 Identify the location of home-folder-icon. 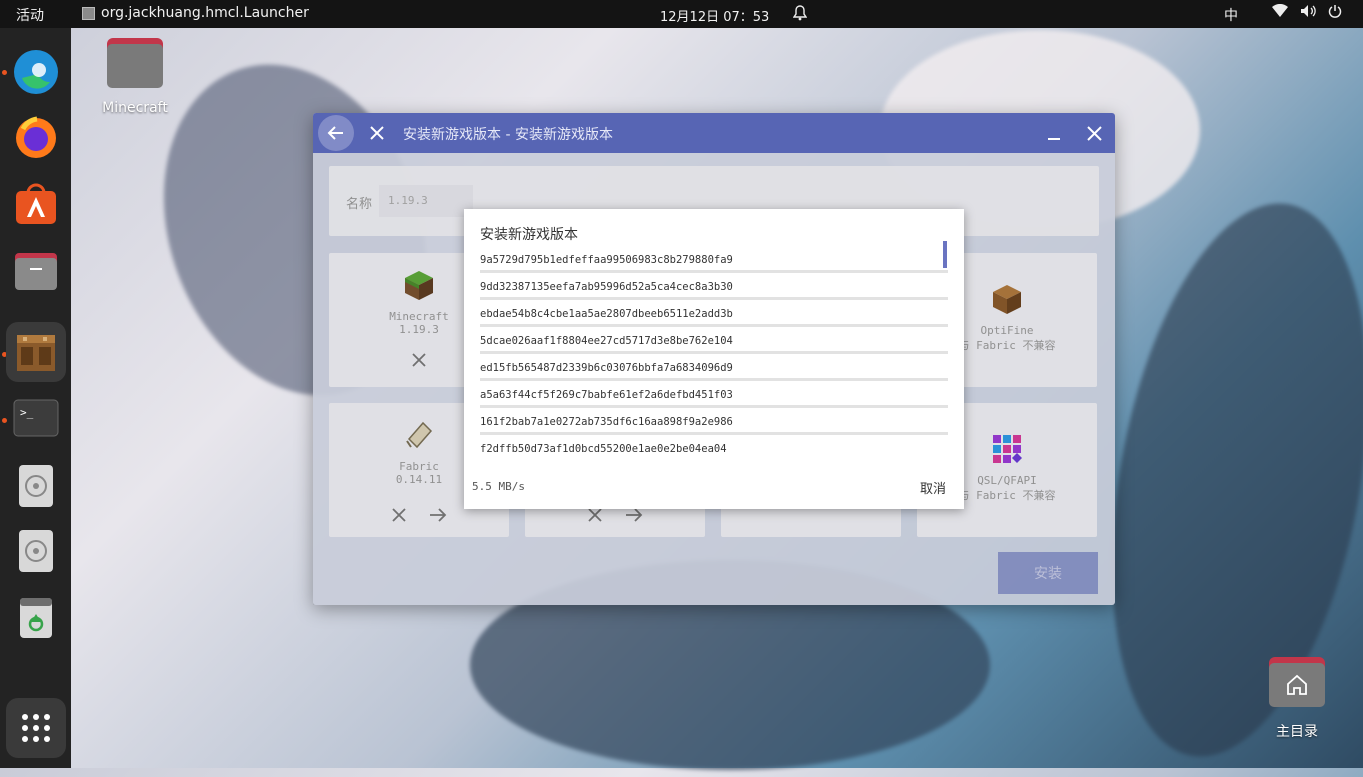
(1297, 682).